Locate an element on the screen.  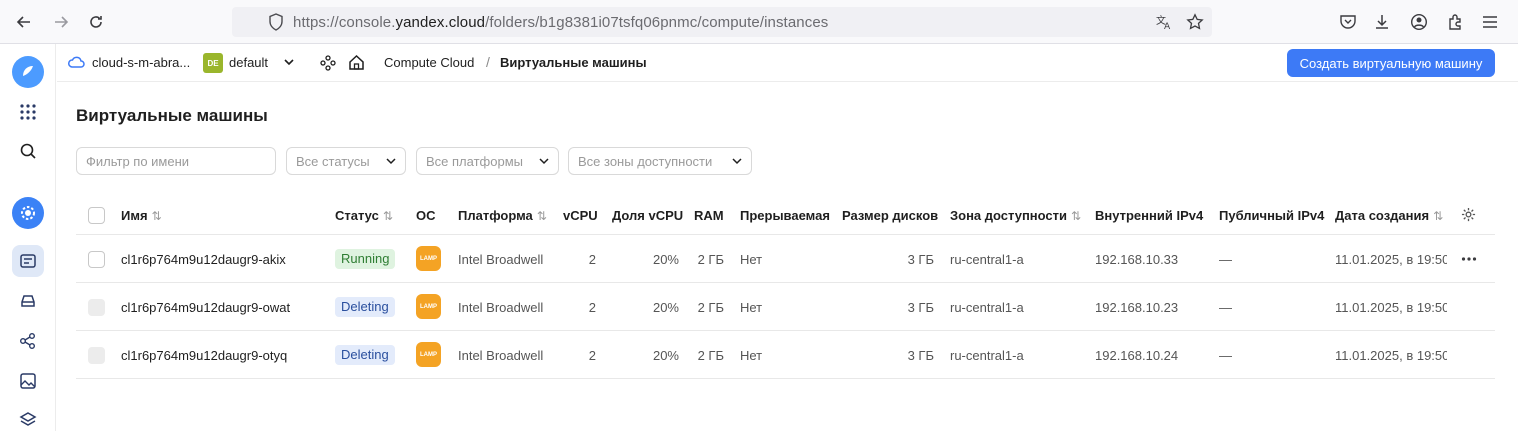
yandex-cloud-logo-icon is located at coordinates (28, 72).